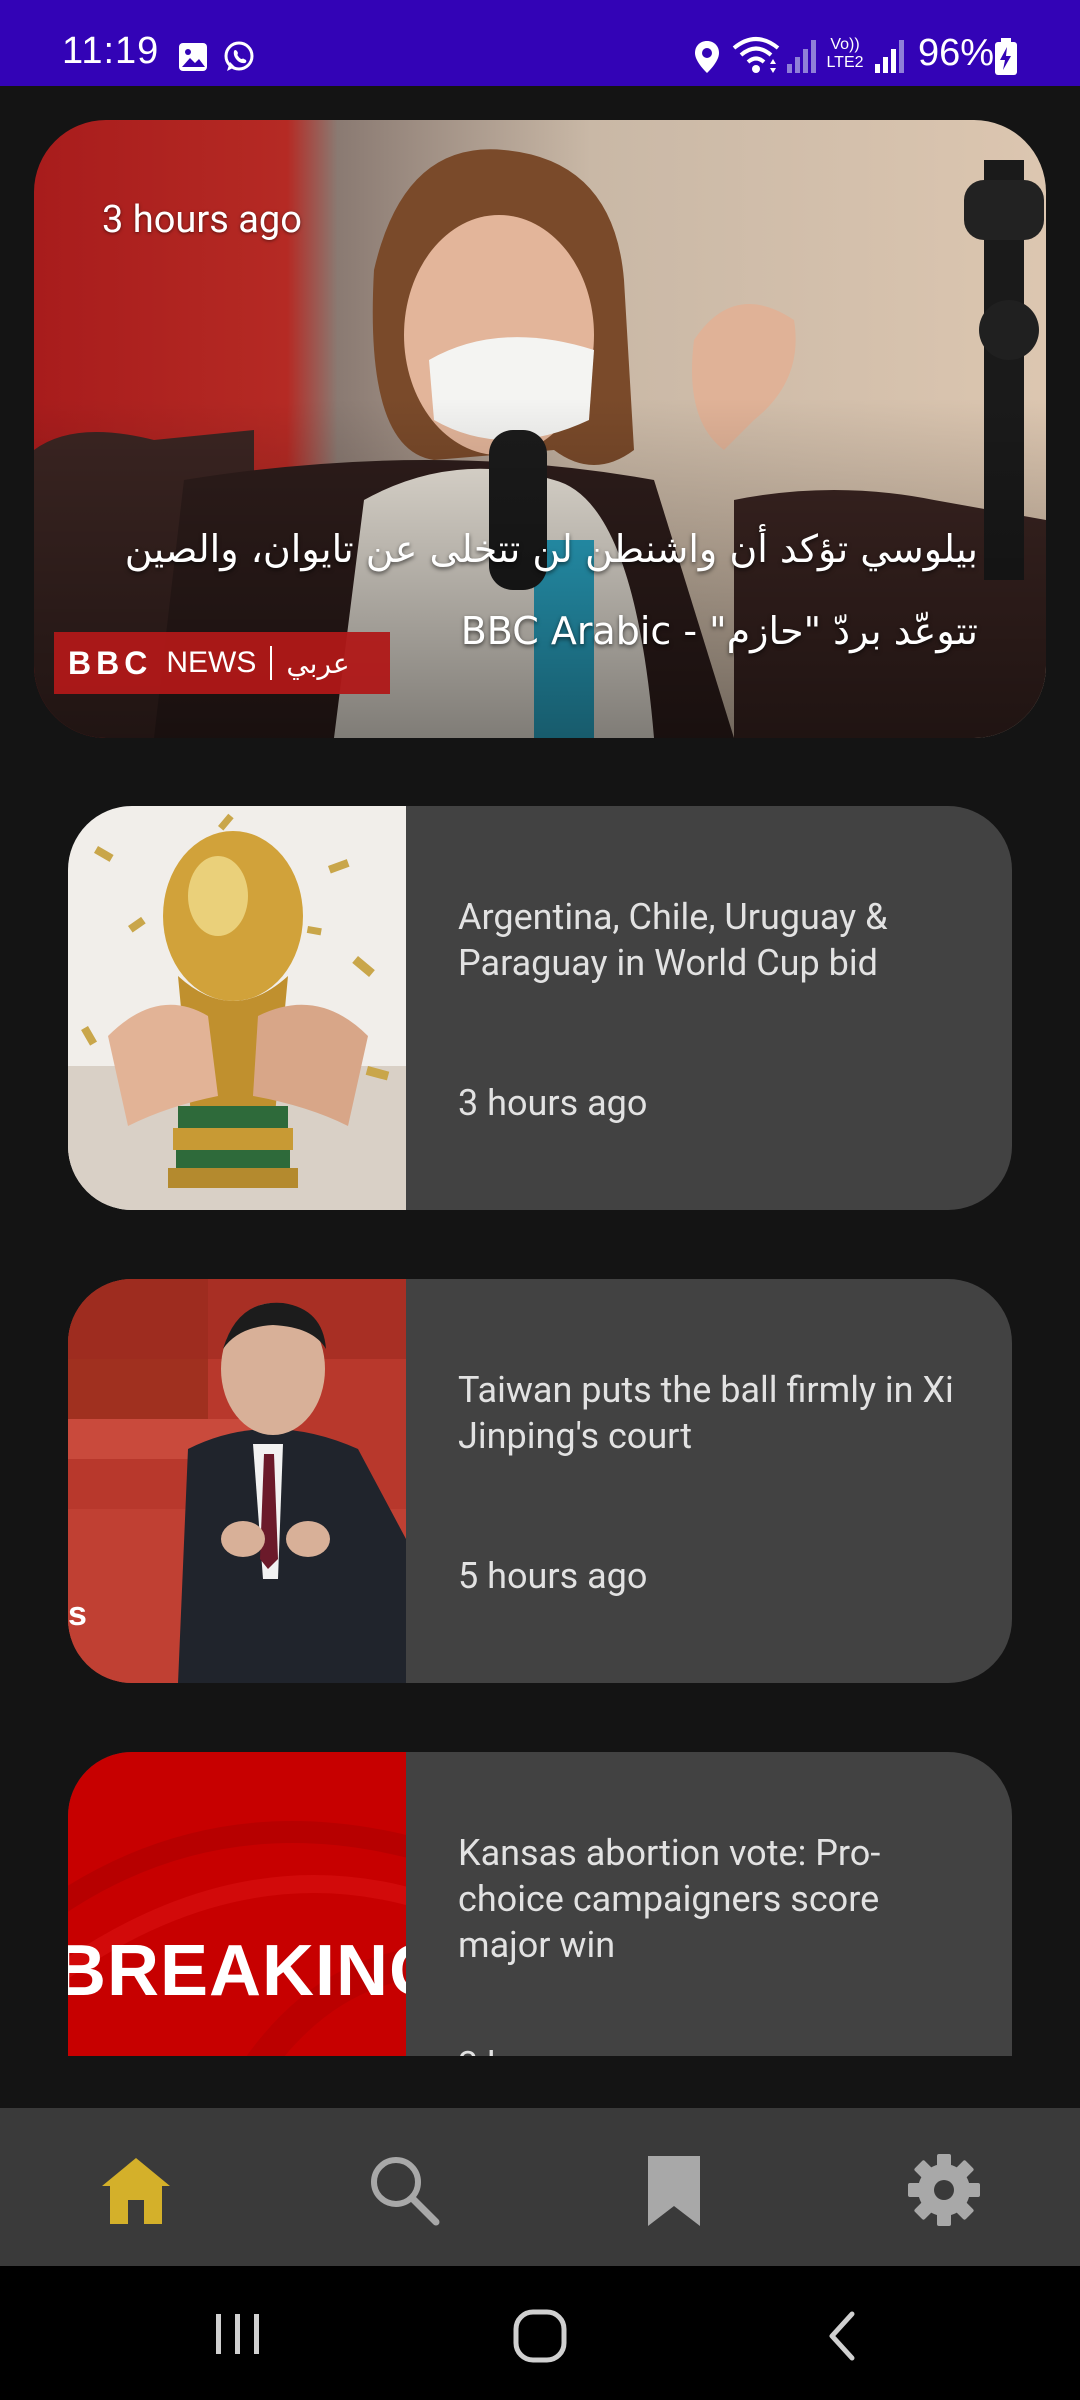 The height and width of the screenshot is (2400, 1080). I want to click on recents-icon, so click(238, 2334).